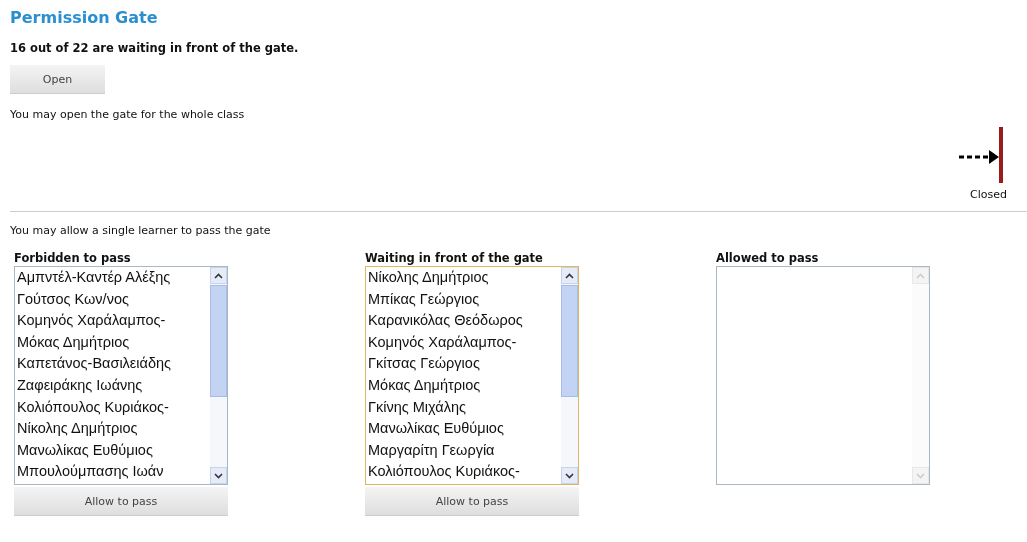 Image resolution: width=1027 pixels, height=542 pixels. I want to click on learner-item: Μπίκας Γεώργιος, so click(464, 299).